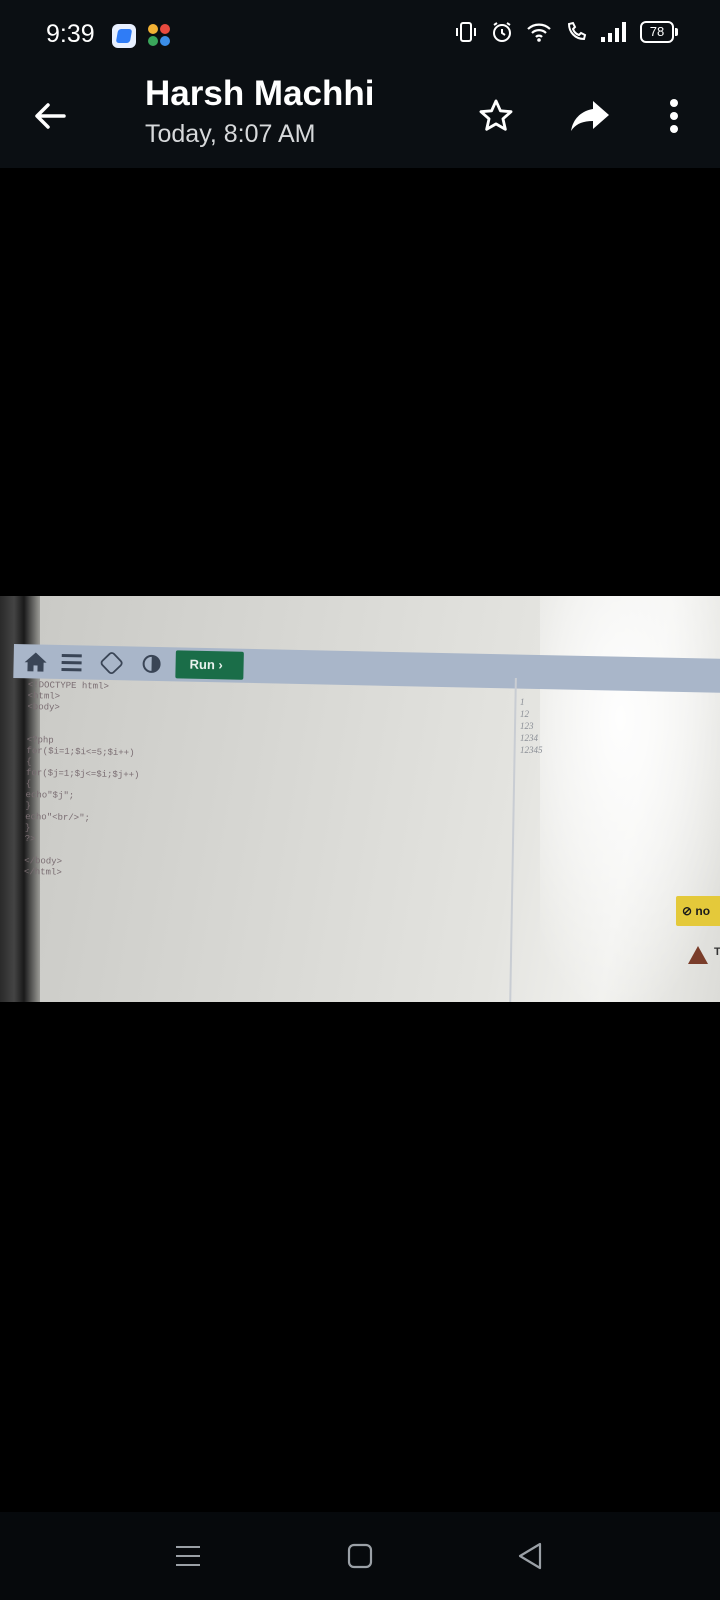 This screenshot has height=1600, width=720. I want to click on top-app-bar: Harsh Machhi Today, 8:07 AM, so click(360, 119).